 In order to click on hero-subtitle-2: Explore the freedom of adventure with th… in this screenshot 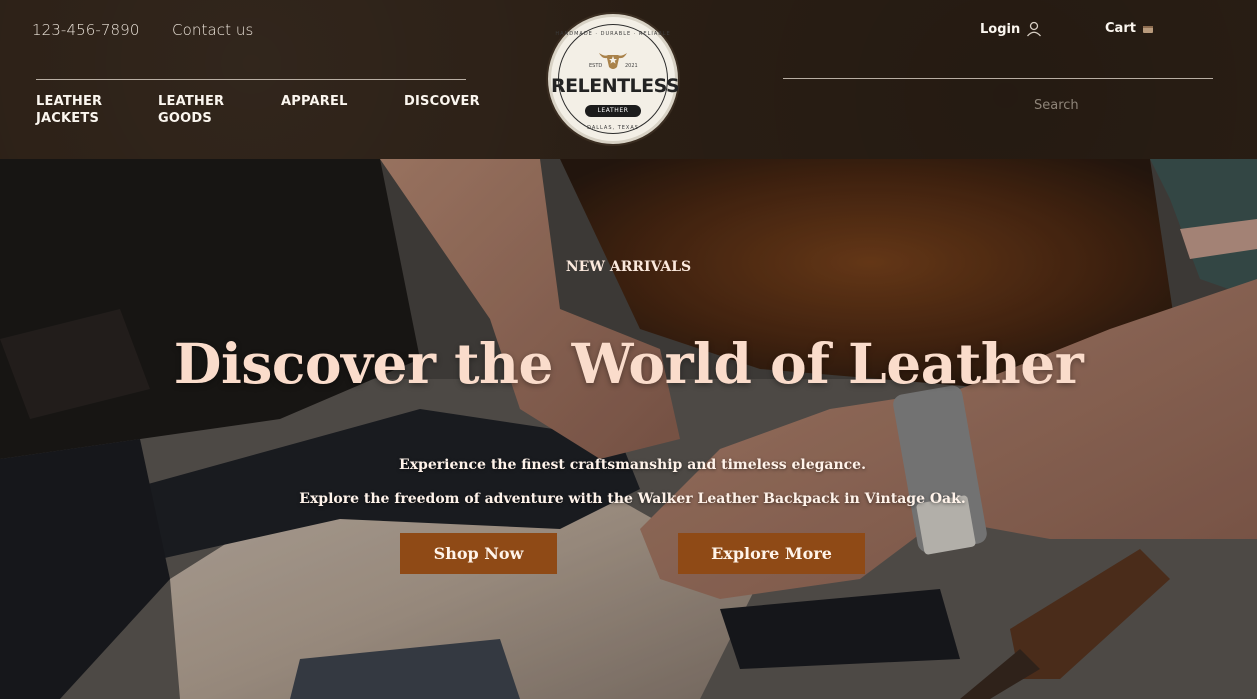, I will do `click(632, 499)`.